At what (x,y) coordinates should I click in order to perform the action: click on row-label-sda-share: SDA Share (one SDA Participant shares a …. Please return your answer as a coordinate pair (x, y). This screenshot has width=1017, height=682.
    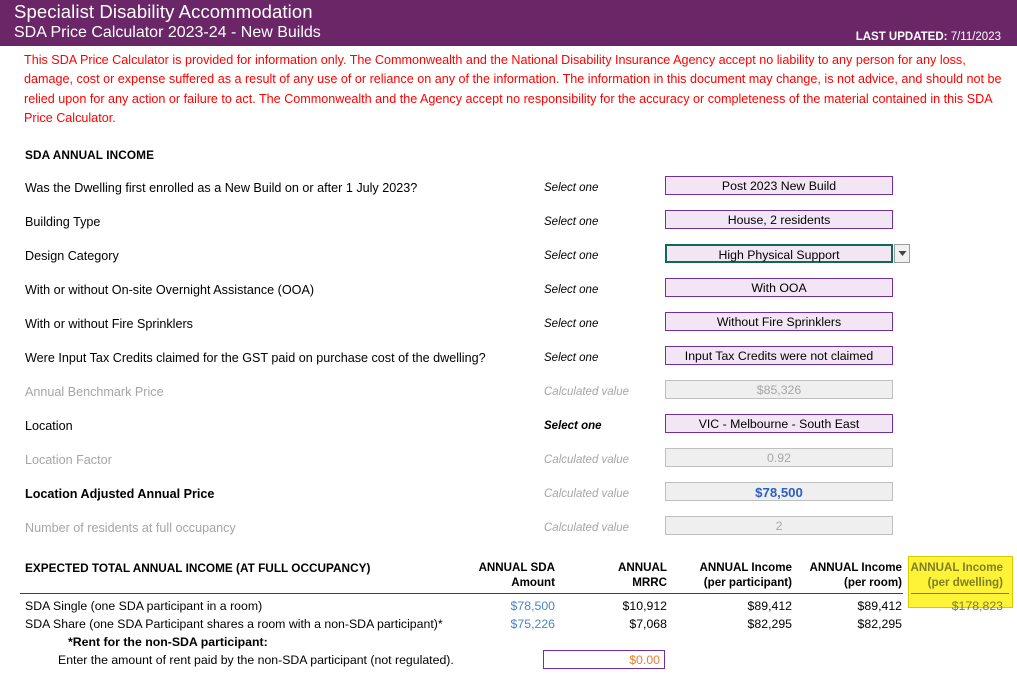
    Looking at the image, I should click on (234, 624).